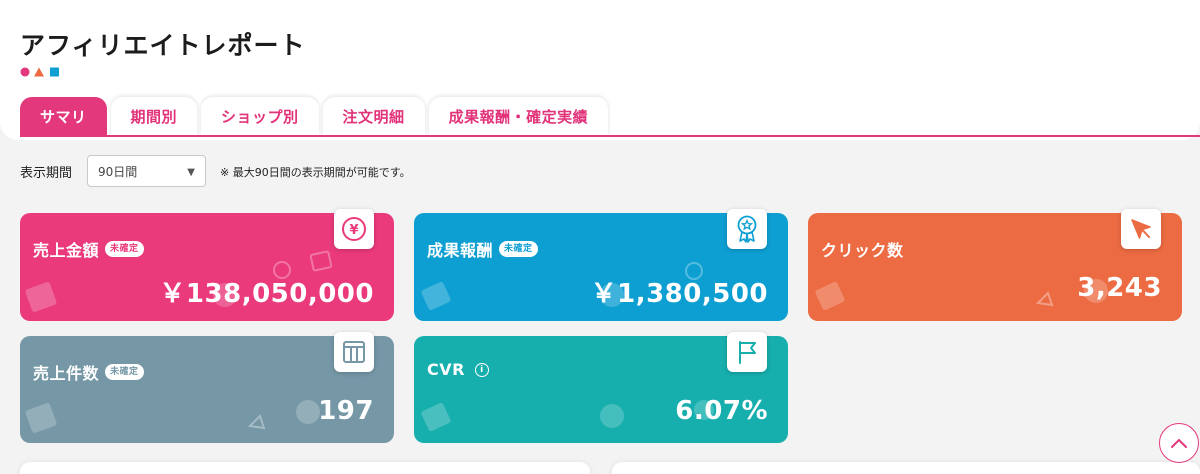  Describe the element at coordinates (266, 294) in the screenshot. I see `card-sales-amount-value: ￥138,050,000` at that location.